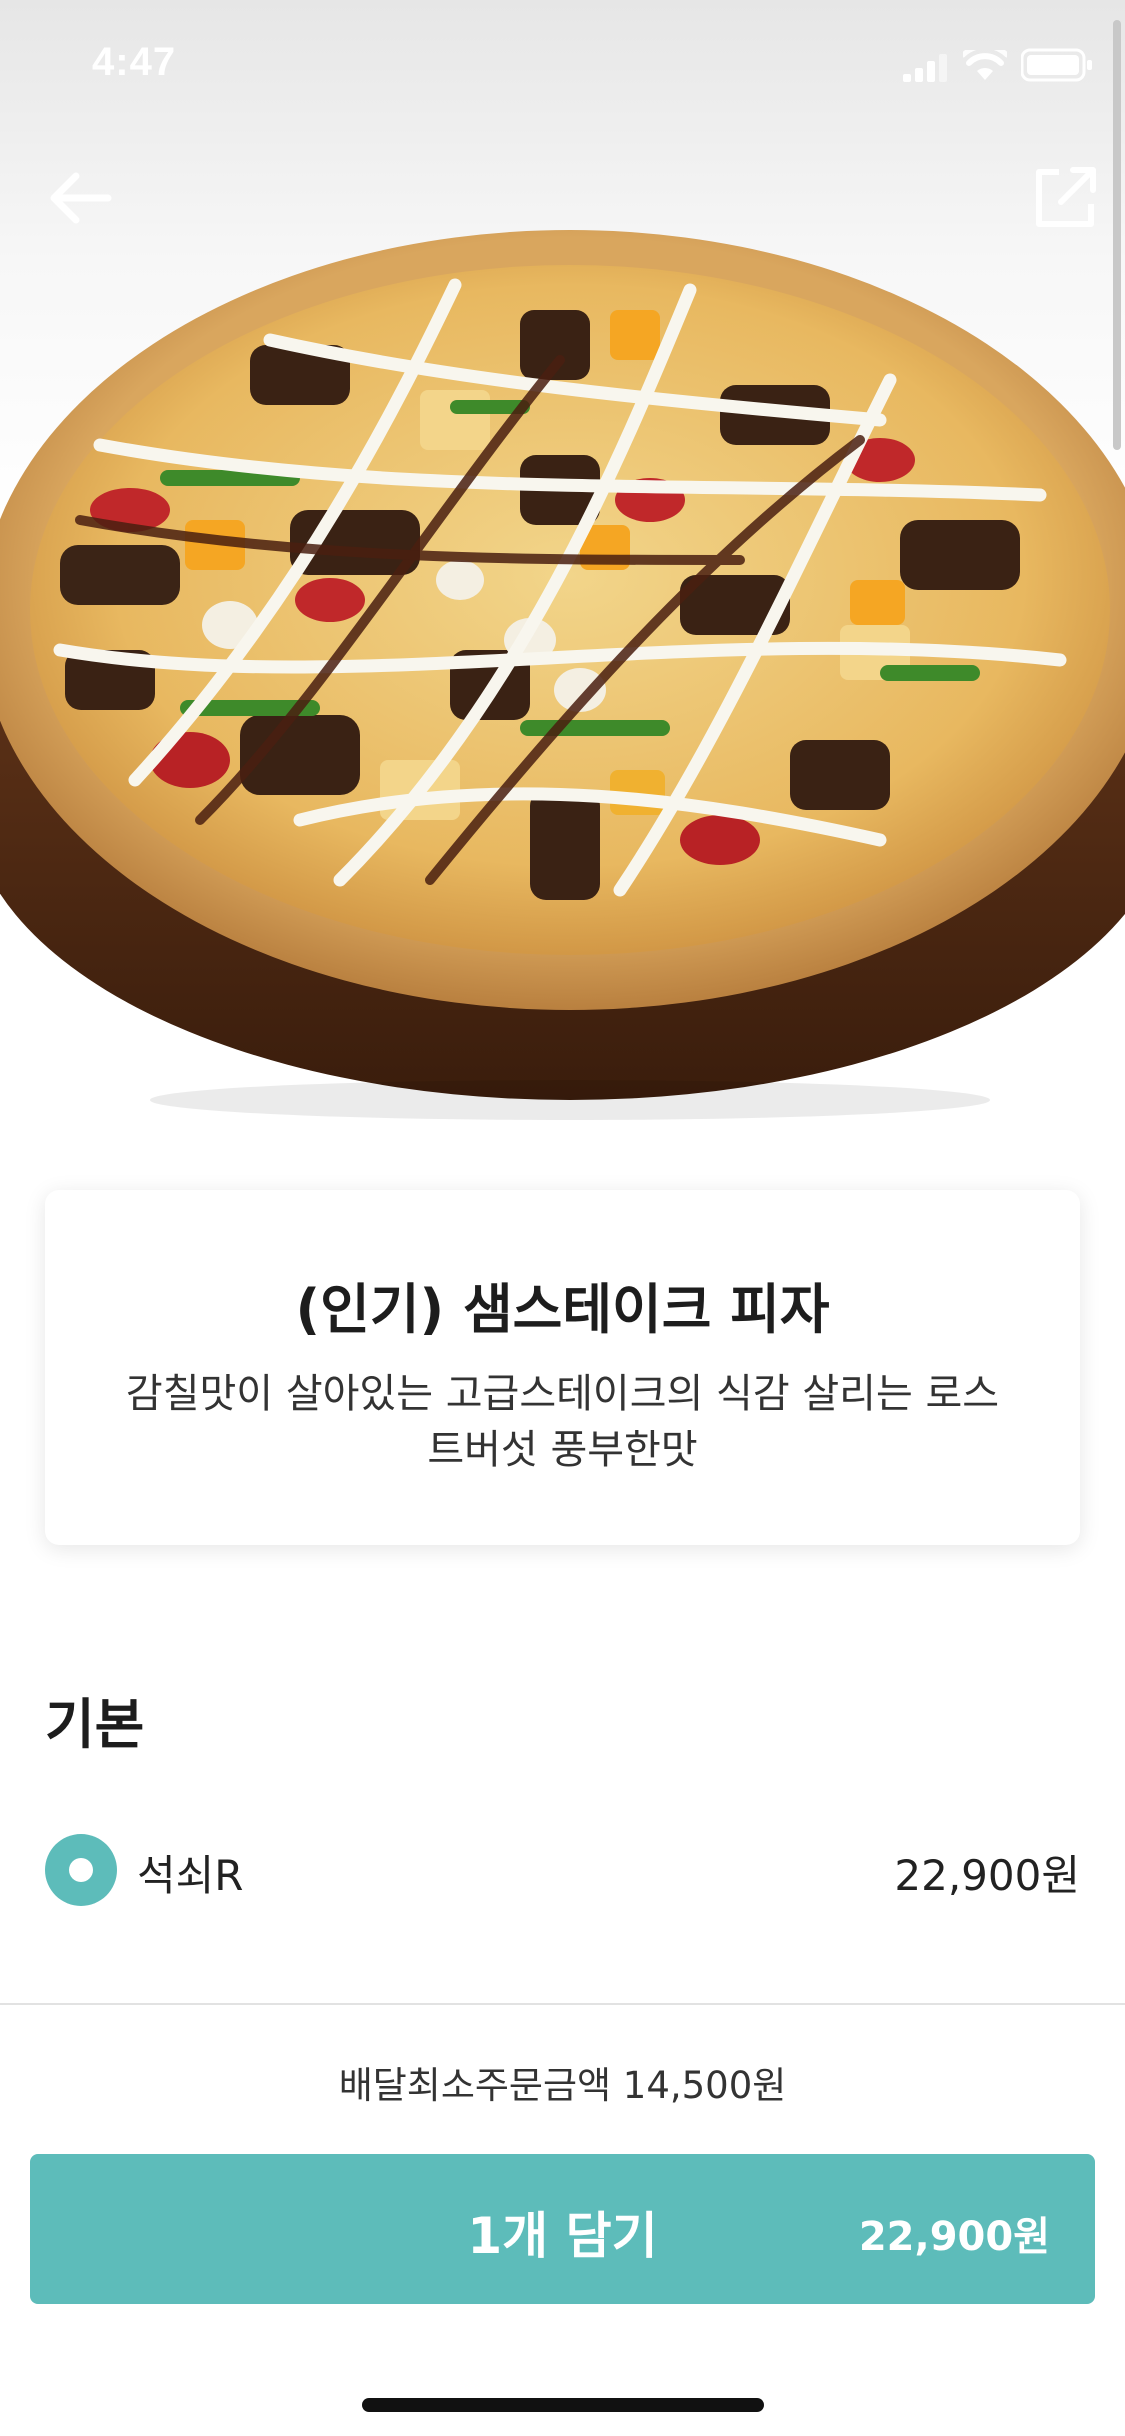 This screenshot has width=1125, height=2436. Describe the element at coordinates (954, 2237) in the screenshot. I see `add-button-price: 22,900원` at that location.